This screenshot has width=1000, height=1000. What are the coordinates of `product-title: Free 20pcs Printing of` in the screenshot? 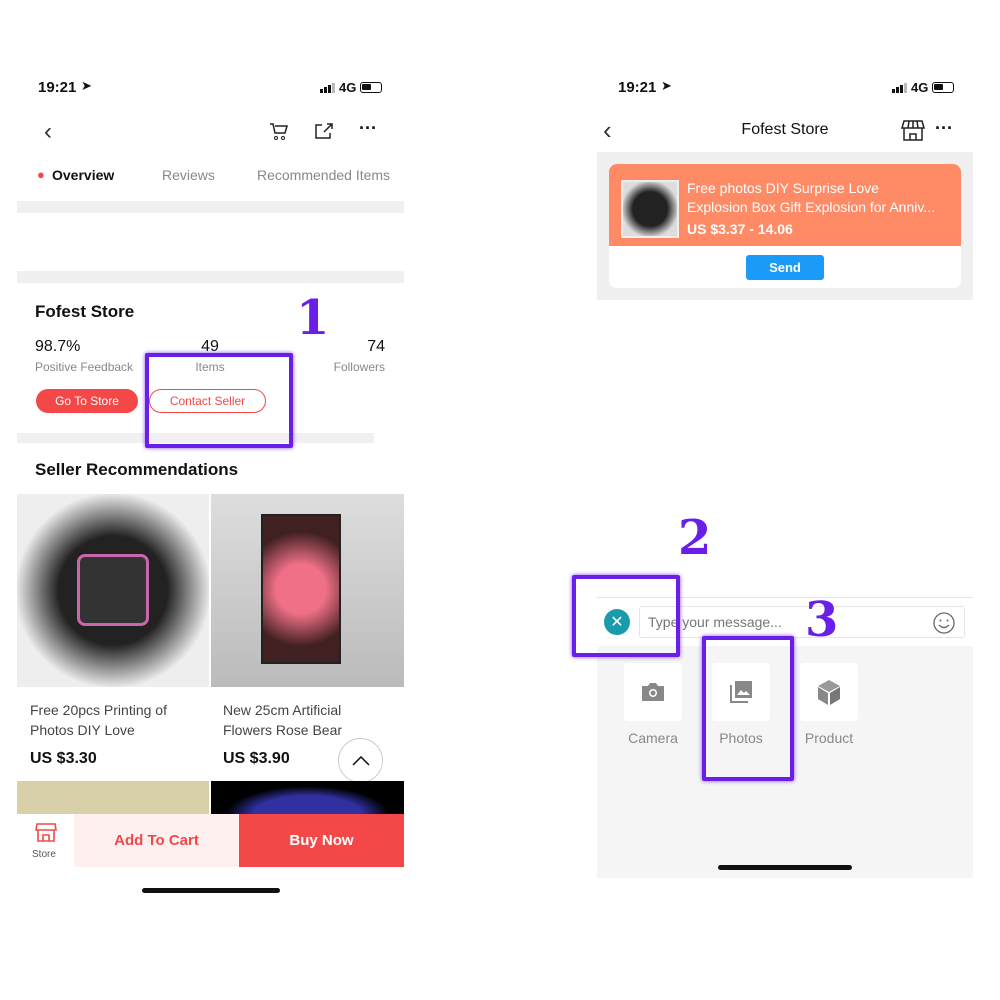 It's located at (98, 710).